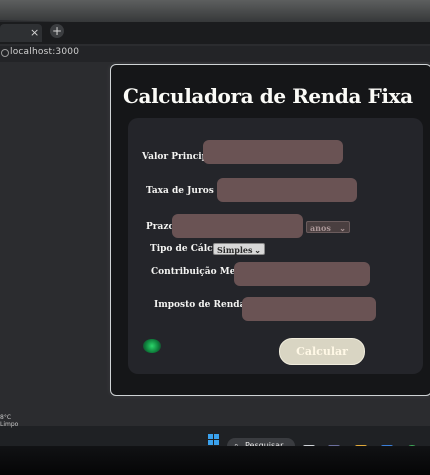  What do you see at coordinates (215, 33) in the screenshot?
I see `browser-tab-bar` at bounding box center [215, 33].